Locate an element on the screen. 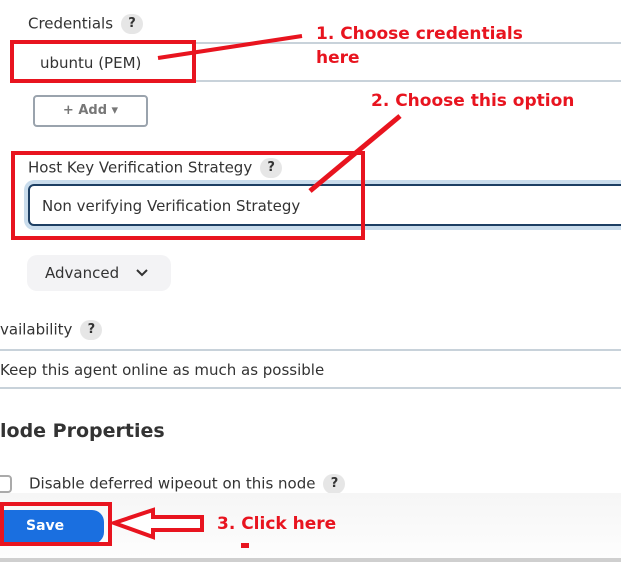  annotation-step1-line2: here is located at coordinates (338, 58).